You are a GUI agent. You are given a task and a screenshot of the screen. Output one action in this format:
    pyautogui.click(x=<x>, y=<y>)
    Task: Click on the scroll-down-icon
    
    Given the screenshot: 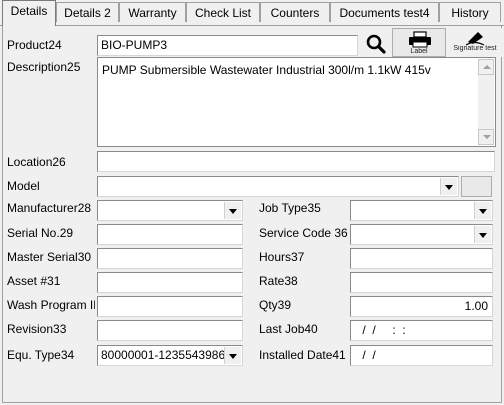 What is the action you would take?
    pyautogui.click(x=486, y=137)
    